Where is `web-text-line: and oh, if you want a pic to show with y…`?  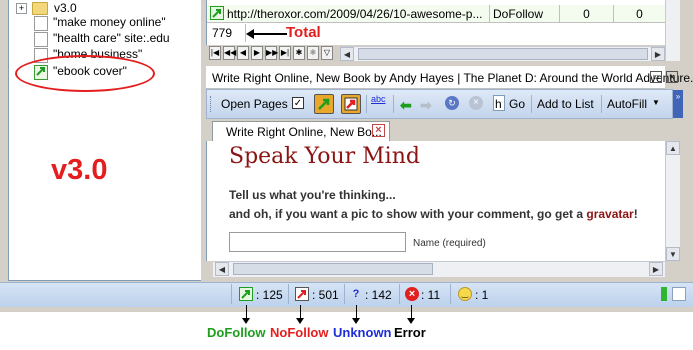
web-text-line: and oh, if you want a pic to show with y… is located at coordinates (433, 214).